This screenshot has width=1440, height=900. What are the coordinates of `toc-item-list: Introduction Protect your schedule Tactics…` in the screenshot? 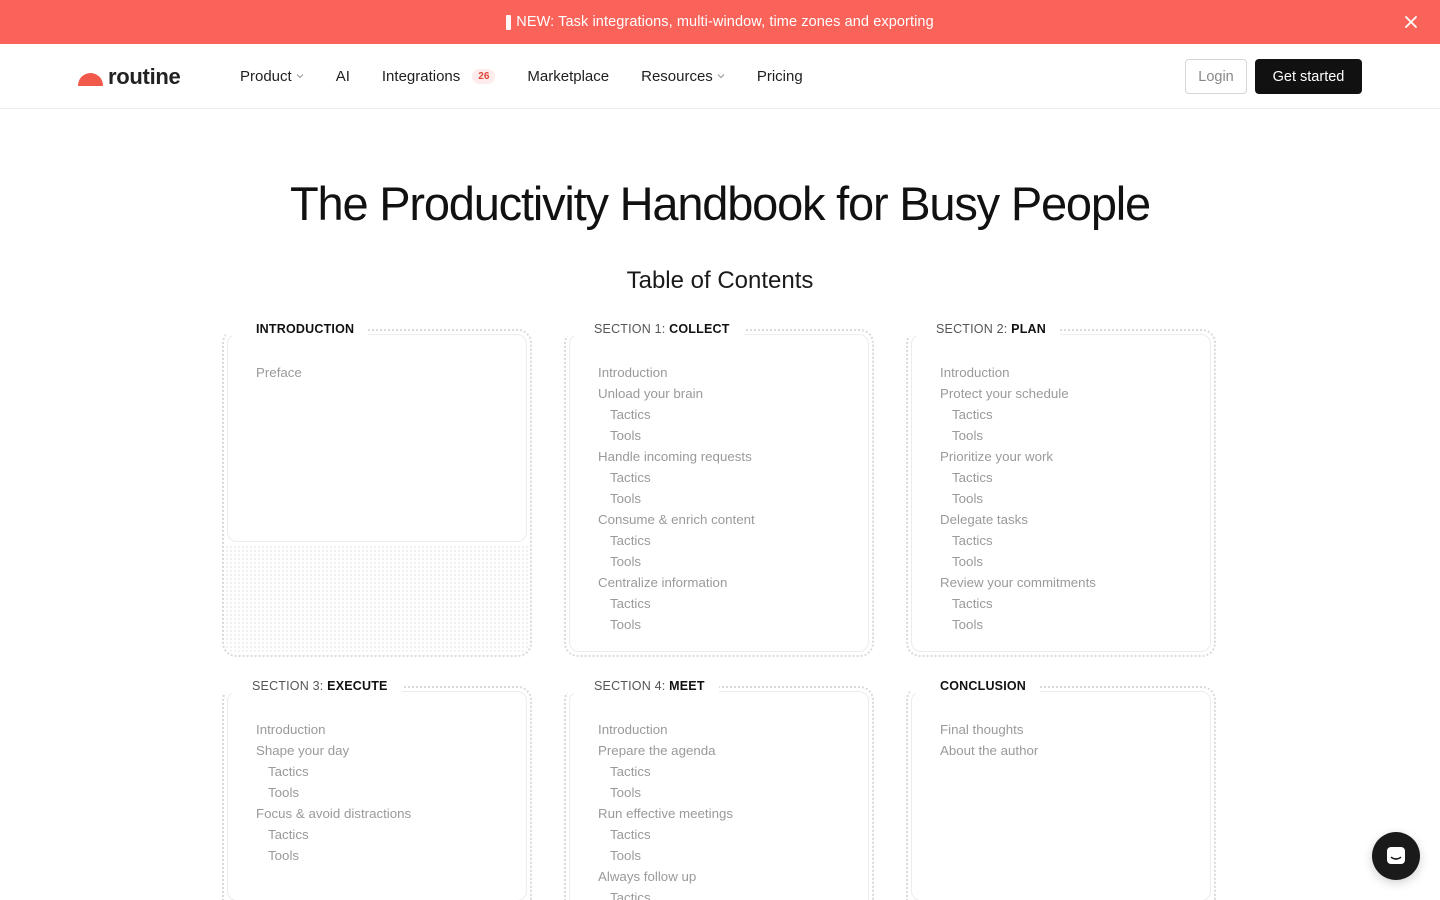 It's located at (1018, 498).